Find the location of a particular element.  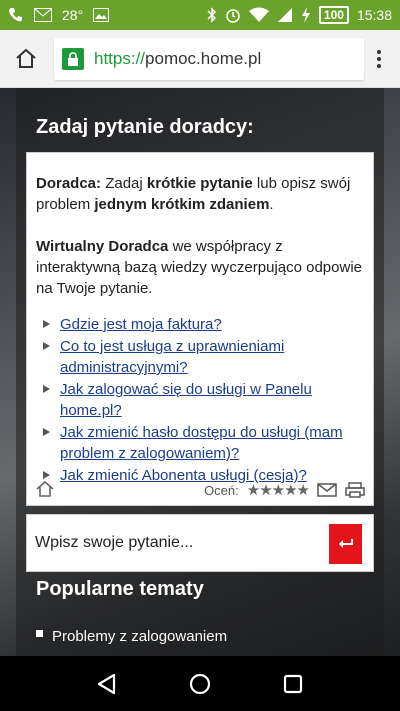

status-bar: 28° 100 15:38 is located at coordinates (200, 15).